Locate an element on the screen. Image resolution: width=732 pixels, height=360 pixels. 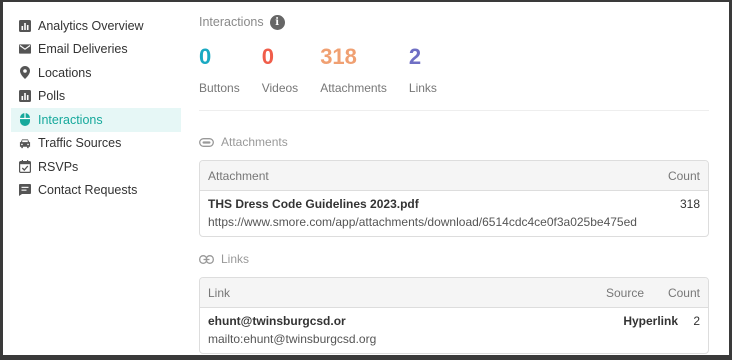
mouse-icon is located at coordinates (25, 120).